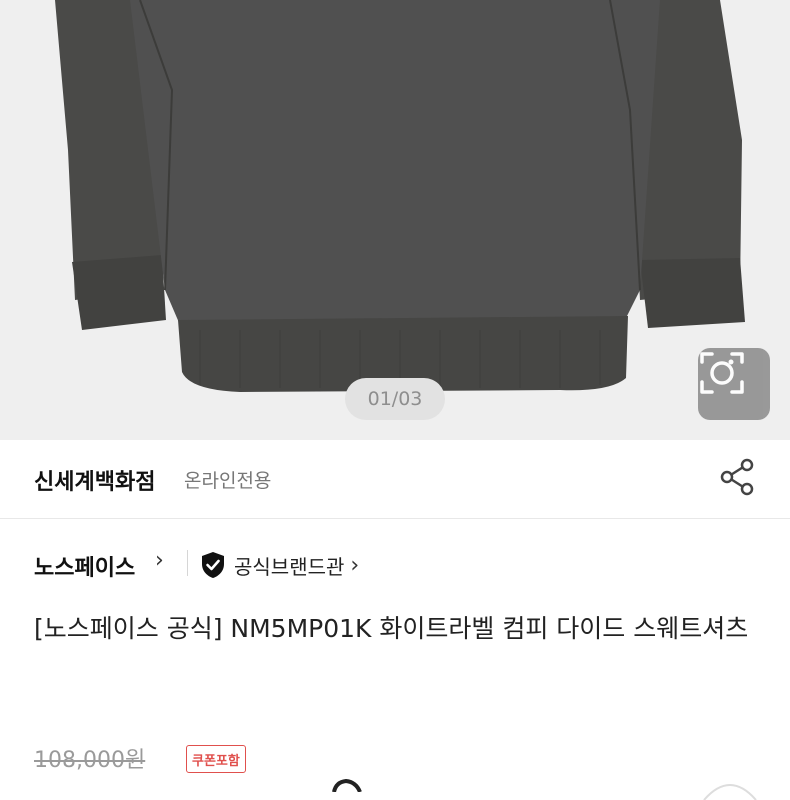 The width and height of the screenshot is (790, 800). What do you see at coordinates (722, 373) in the screenshot?
I see `camera-lens-icon` at bounding box center [722, 373].